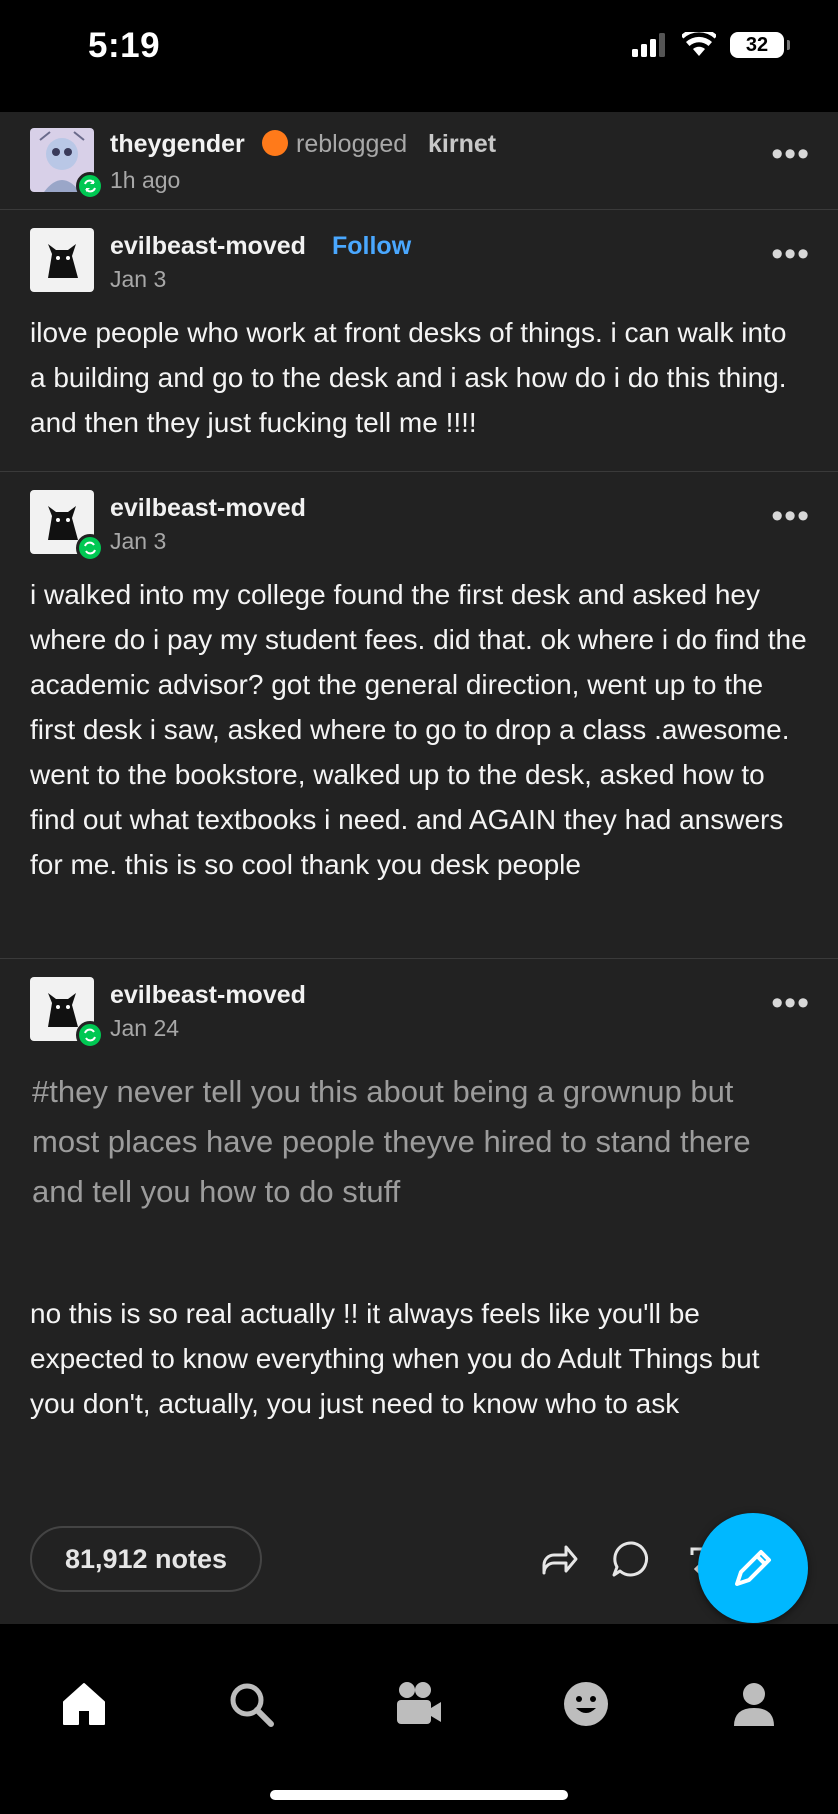 This screenshot has height=1814, width=838. What do you see at coordinates (419, 161) in the screenshot?
I see `reblog-header: theygender reblogged kirnet 1h ago •••` at bounding box center [419, 161].